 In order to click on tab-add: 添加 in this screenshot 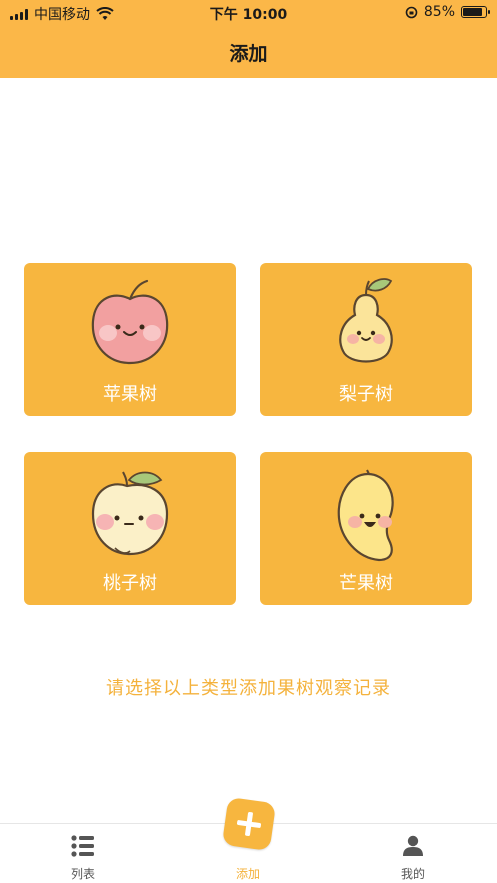, I will do `click(248, 839)`.